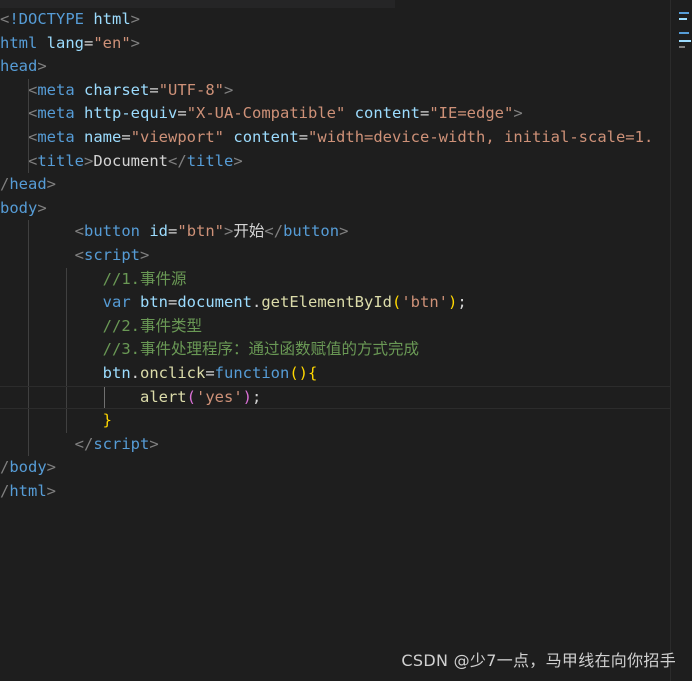  I want to click on code-token: //3.事件处理程序：通过函数赋值的方式完成, so click(260, 349).